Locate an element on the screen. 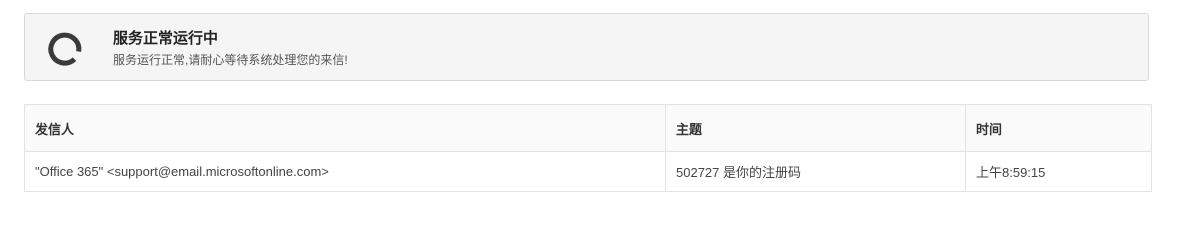  mail-time-cell: 上午8:59:15 is located at coordinates (1058, 171).